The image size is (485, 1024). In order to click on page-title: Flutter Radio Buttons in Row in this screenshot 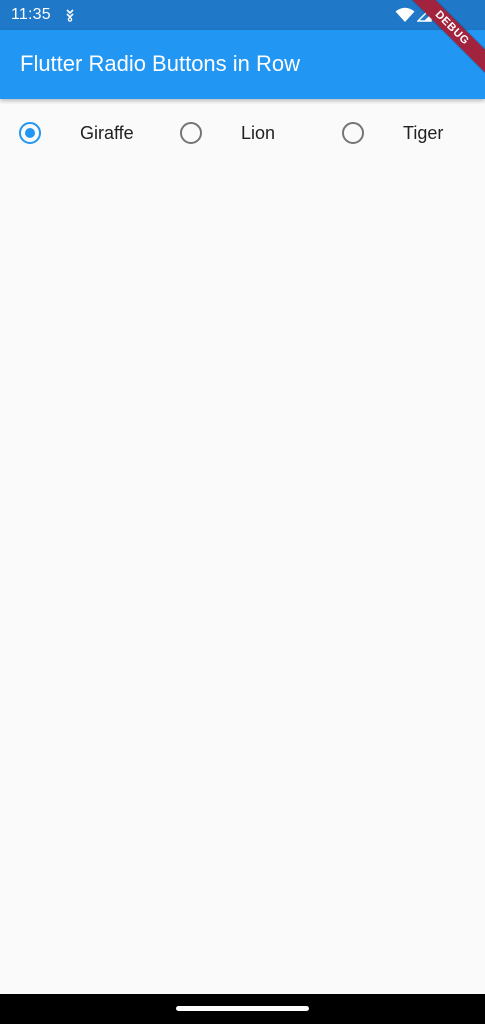, I will do `click(160, 63)`.